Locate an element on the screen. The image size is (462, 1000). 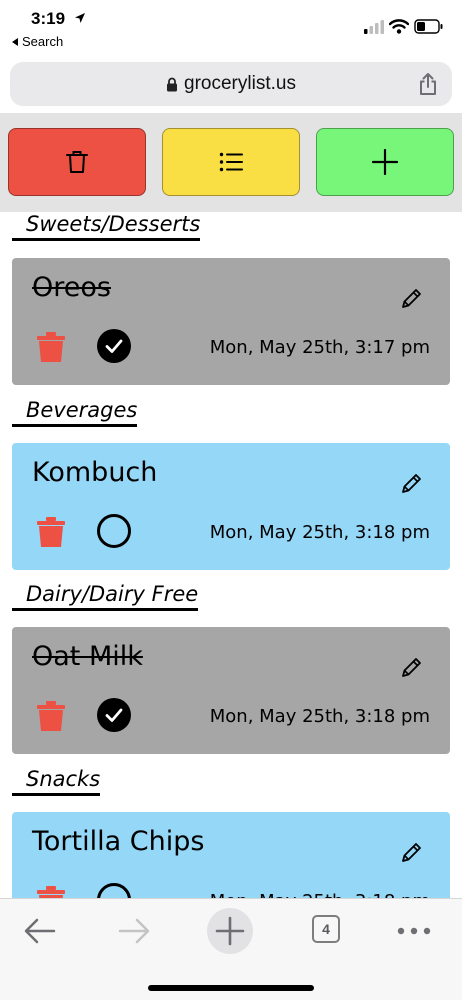
cellular-signal-icon is located at coordinates (374, 27).